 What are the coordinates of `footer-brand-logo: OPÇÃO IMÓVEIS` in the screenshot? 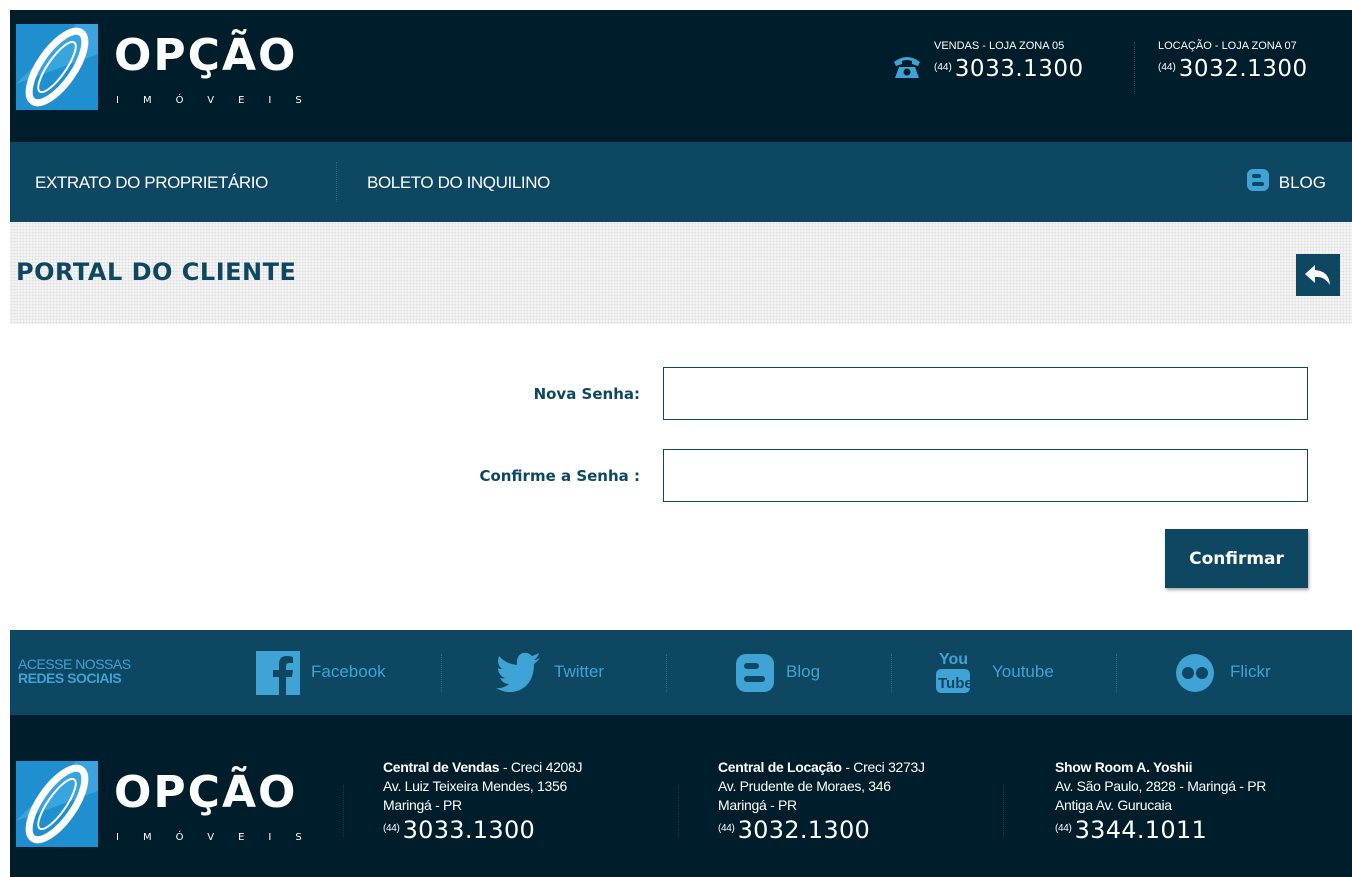 It's located at (166, 806).